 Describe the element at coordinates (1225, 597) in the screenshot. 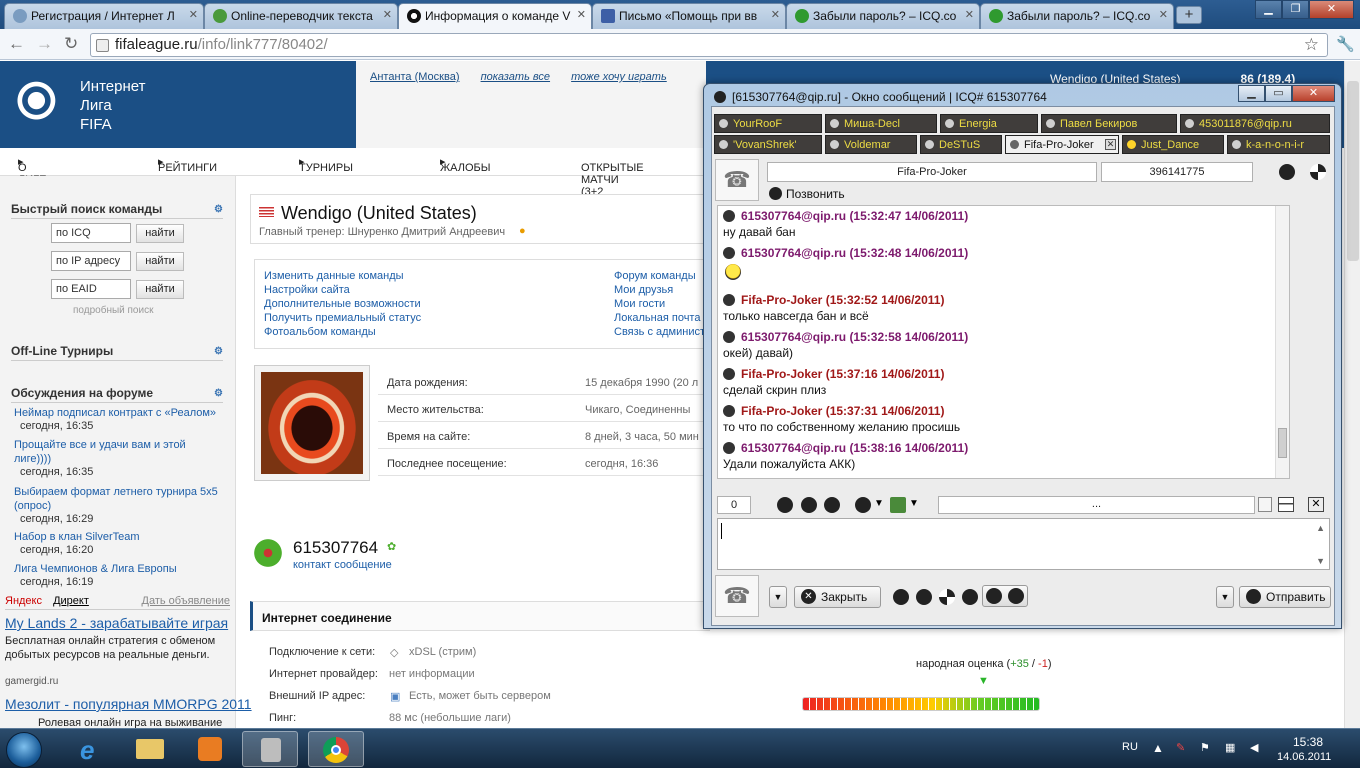

I see `send-options-dropdown: ▼` at that location.